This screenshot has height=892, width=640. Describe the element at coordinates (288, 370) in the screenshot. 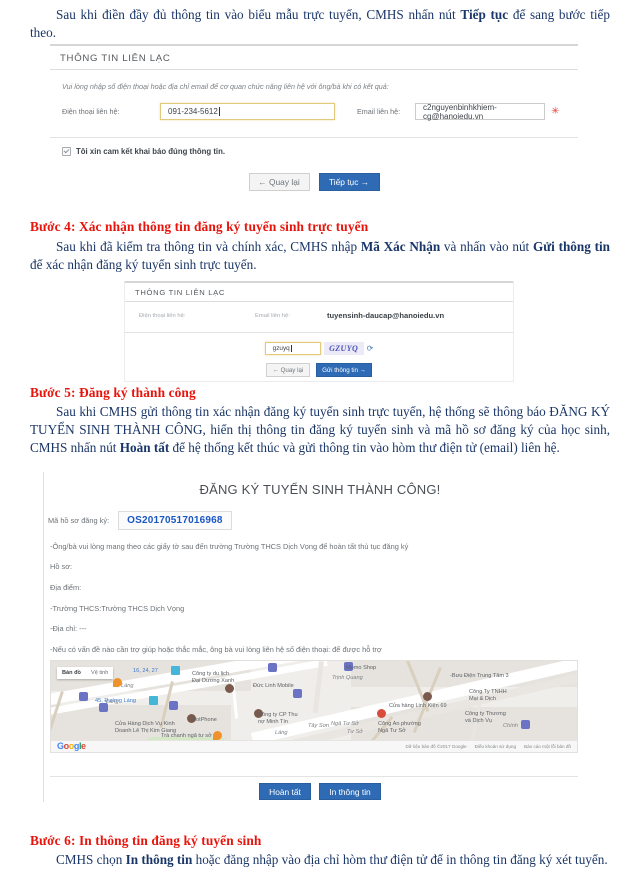

I see `back-button-2: ← Quay lại` at that location.